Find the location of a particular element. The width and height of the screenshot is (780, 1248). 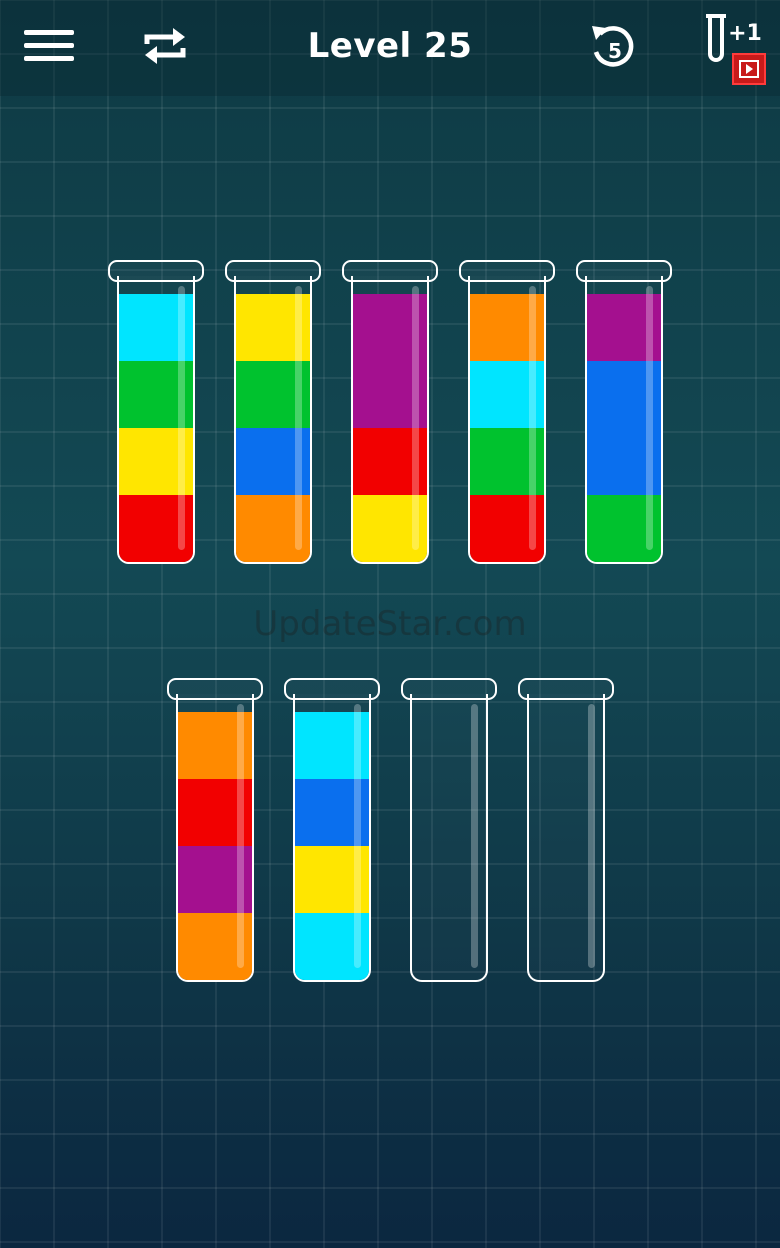

menu-icon is located at coordinates (49, 45).